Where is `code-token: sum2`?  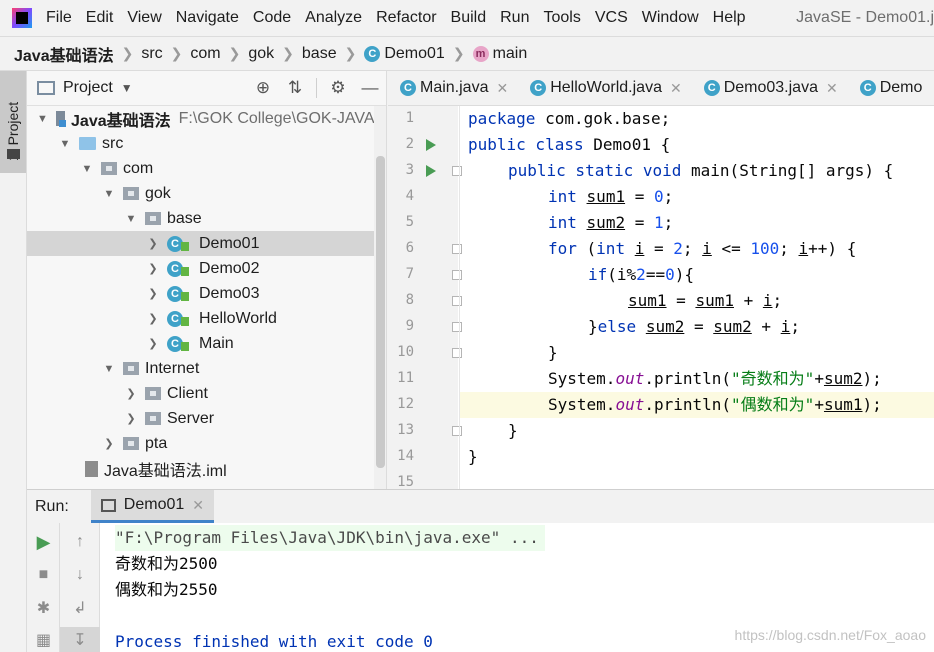 code-token: sum2 is located at coordinates (665, 326).